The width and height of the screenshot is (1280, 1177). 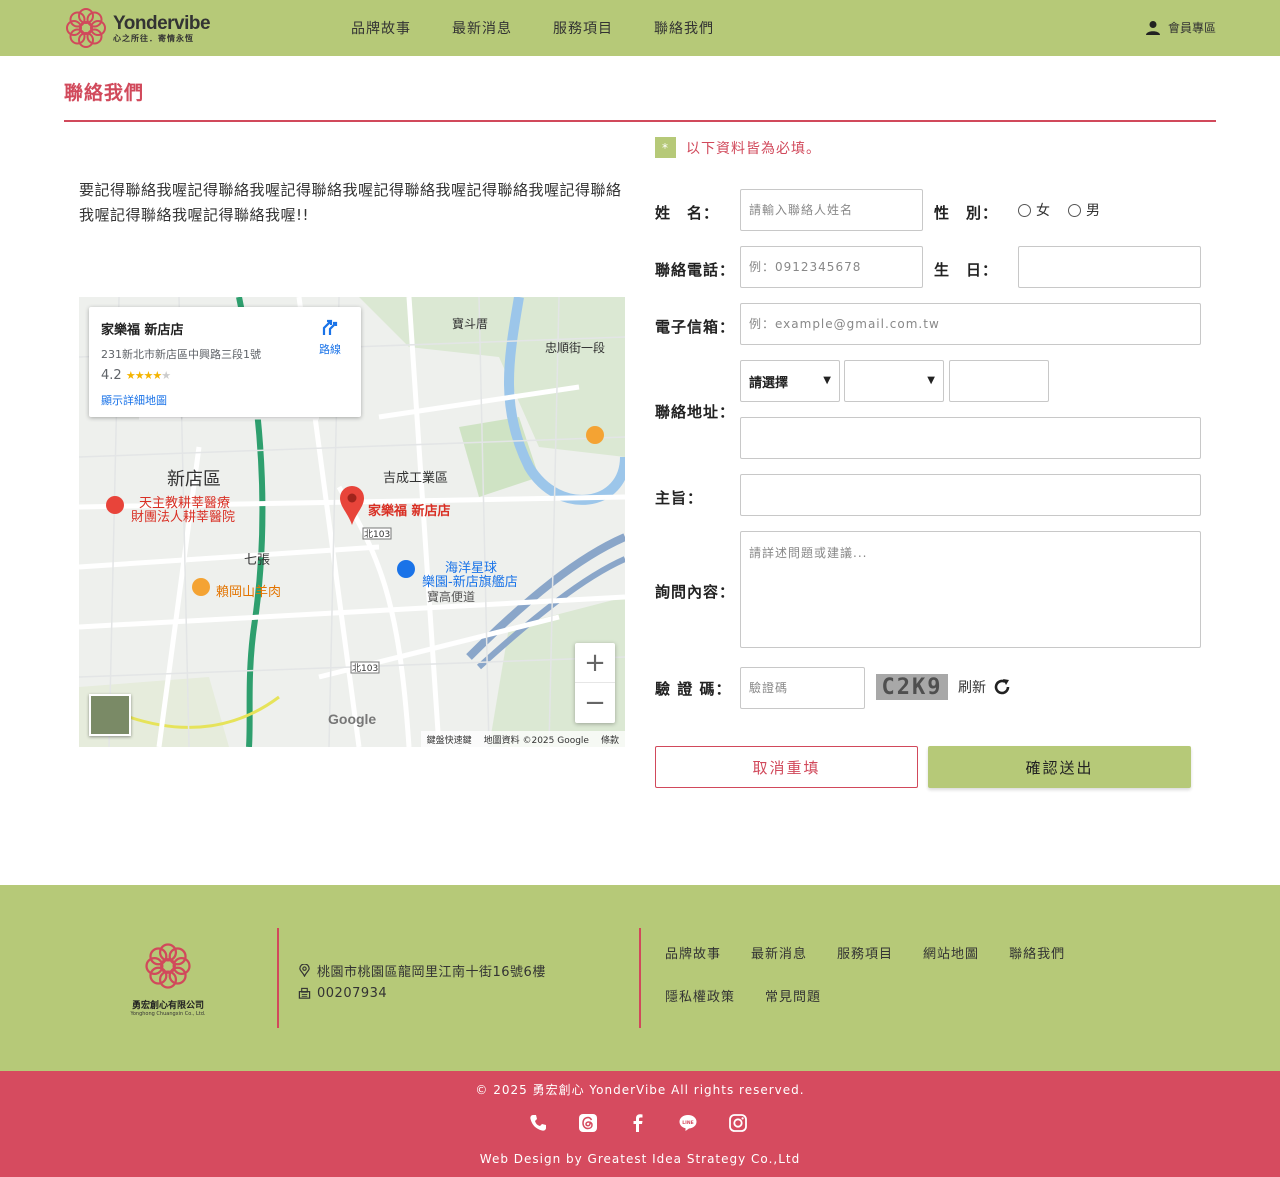 I want to click on zoom-in-button: +, so click(x=595, y=663).